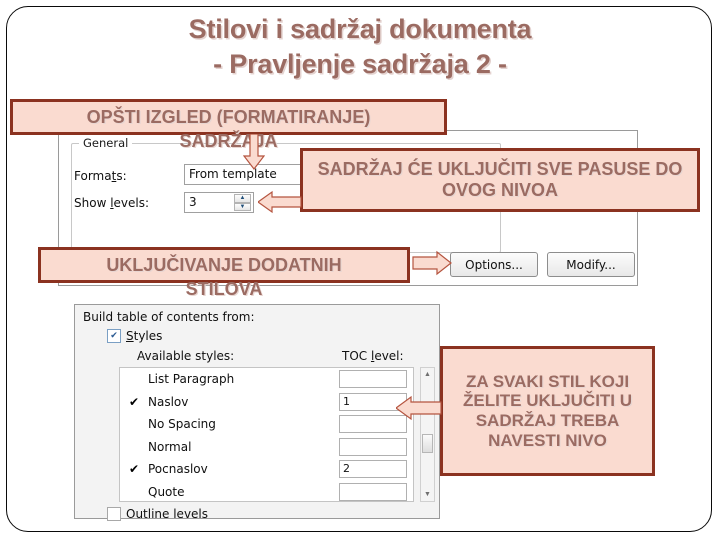 The height and width of the screenshot is (540, 720). I want to click on checkbox-checked-icon: ✔, so click(114, 336).